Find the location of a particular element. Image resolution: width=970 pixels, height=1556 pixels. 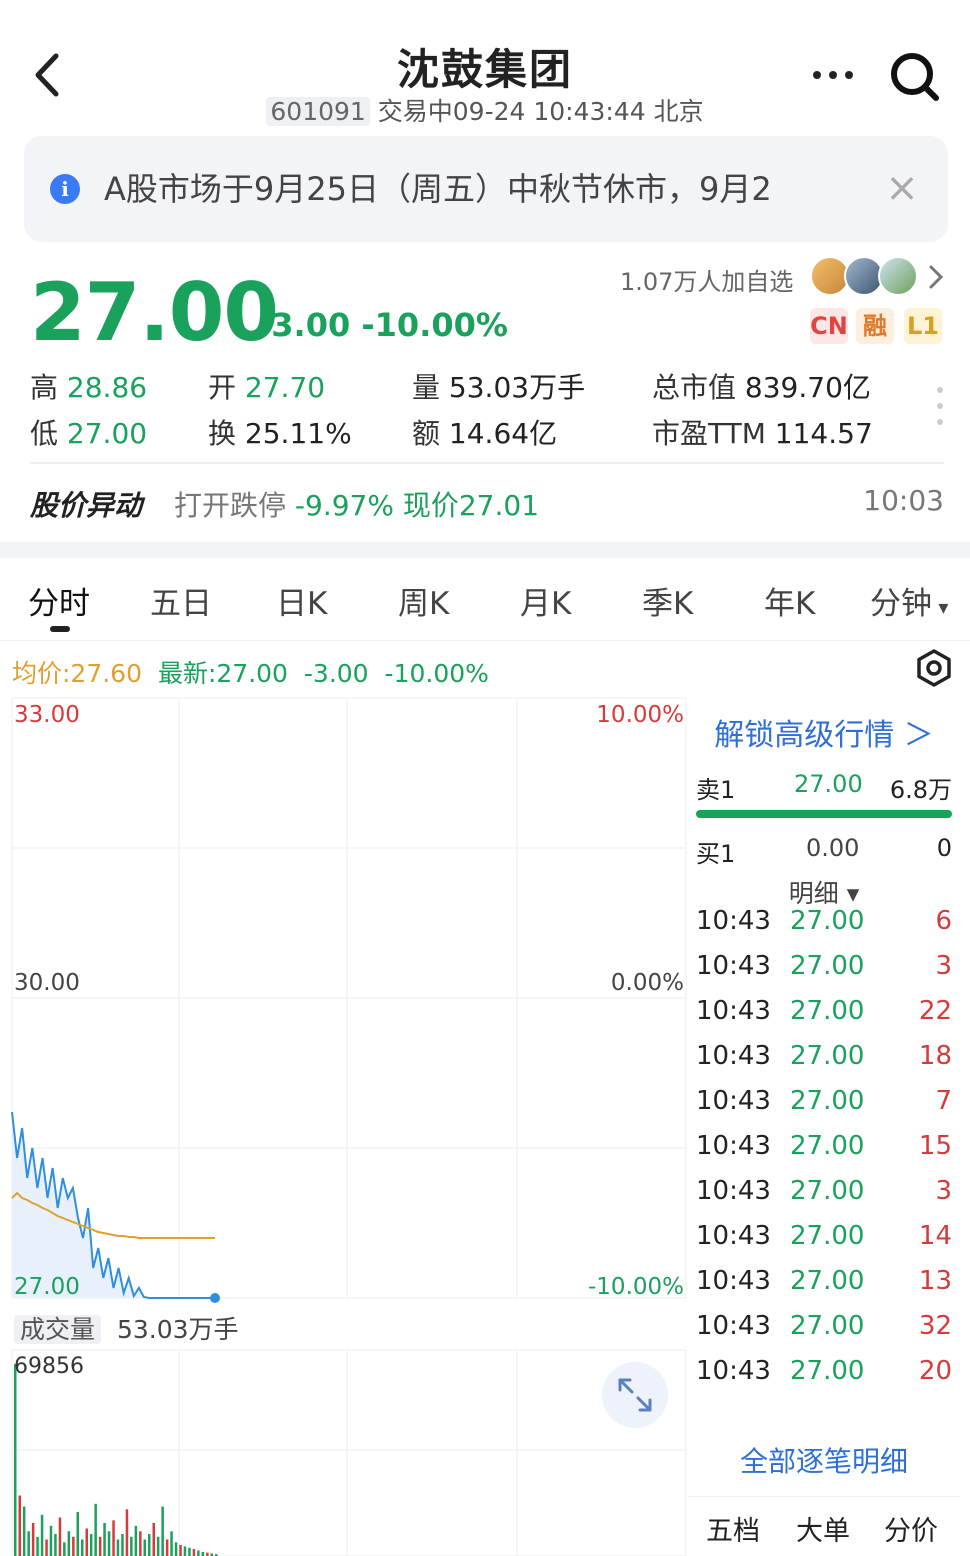

search-icon is located at coordinates (914, 76).